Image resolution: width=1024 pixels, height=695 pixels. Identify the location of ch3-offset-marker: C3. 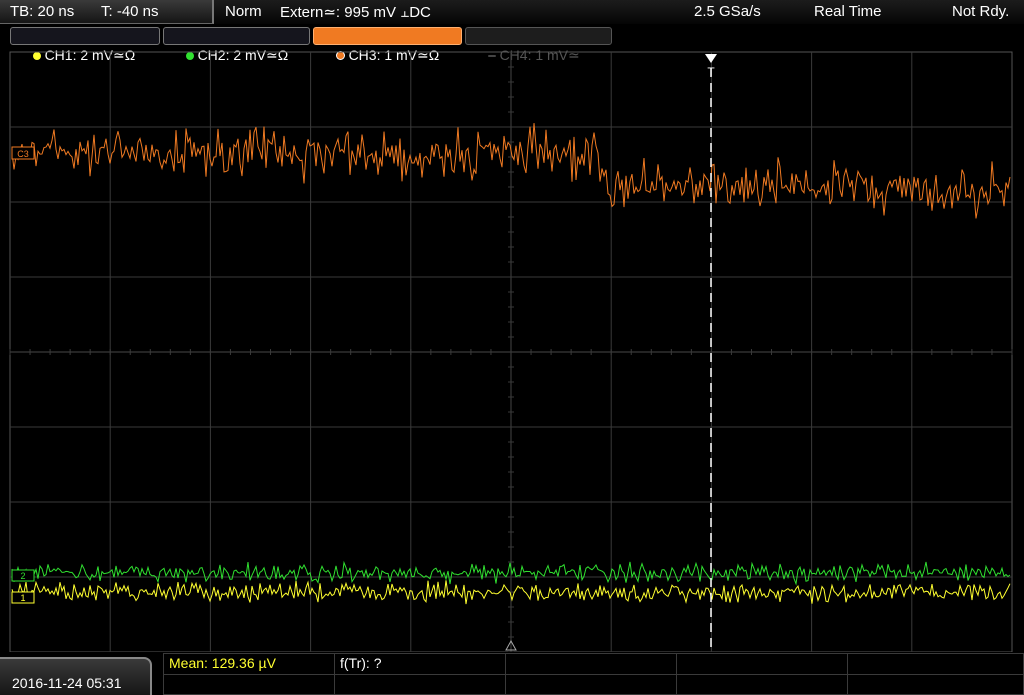
(23, 153).